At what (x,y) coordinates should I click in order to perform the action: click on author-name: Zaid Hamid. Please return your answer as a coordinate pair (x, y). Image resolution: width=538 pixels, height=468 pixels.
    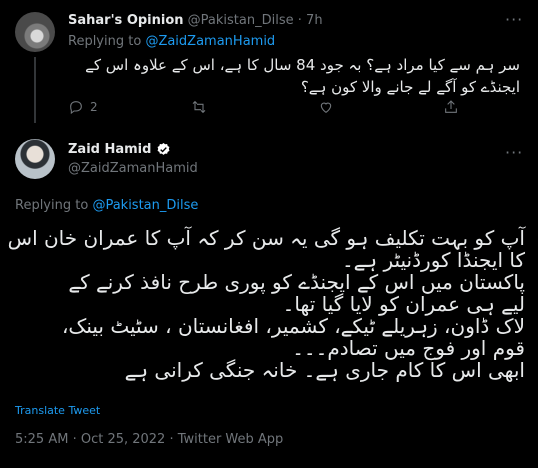
    Looking at the image, I should click on (109, 149).